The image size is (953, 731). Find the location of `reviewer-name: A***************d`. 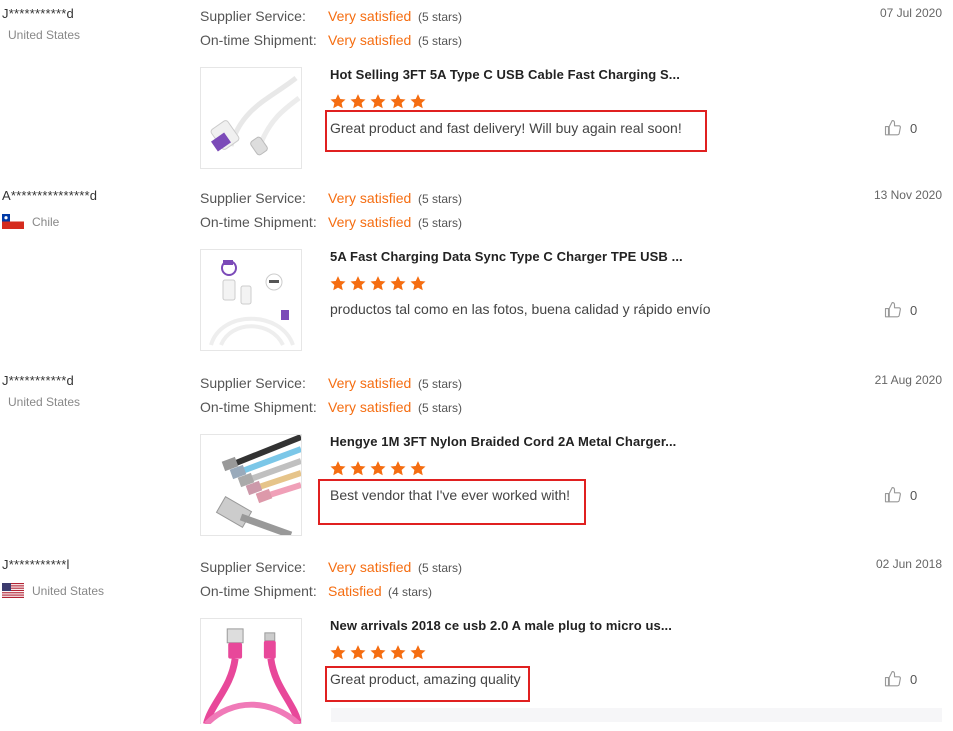

reviewer-name: A***************d is located at coordinates (50, 195).